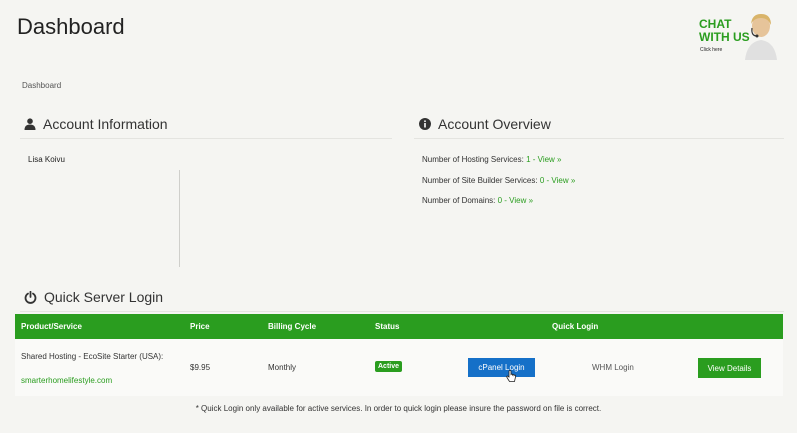 The image size is (797, 433). I want to click on account-information-heading: Account Information, so click(96, 124).